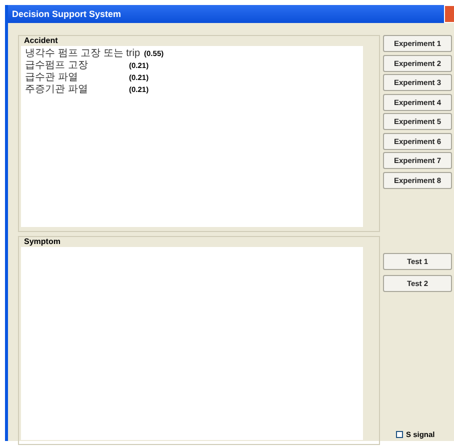 Image resolution: width=454 pixels, height=448 pixels. Describe the element at coordinates (57, 90) in the screenshot. I see `accident-name: 주증기관 파열` at that location.